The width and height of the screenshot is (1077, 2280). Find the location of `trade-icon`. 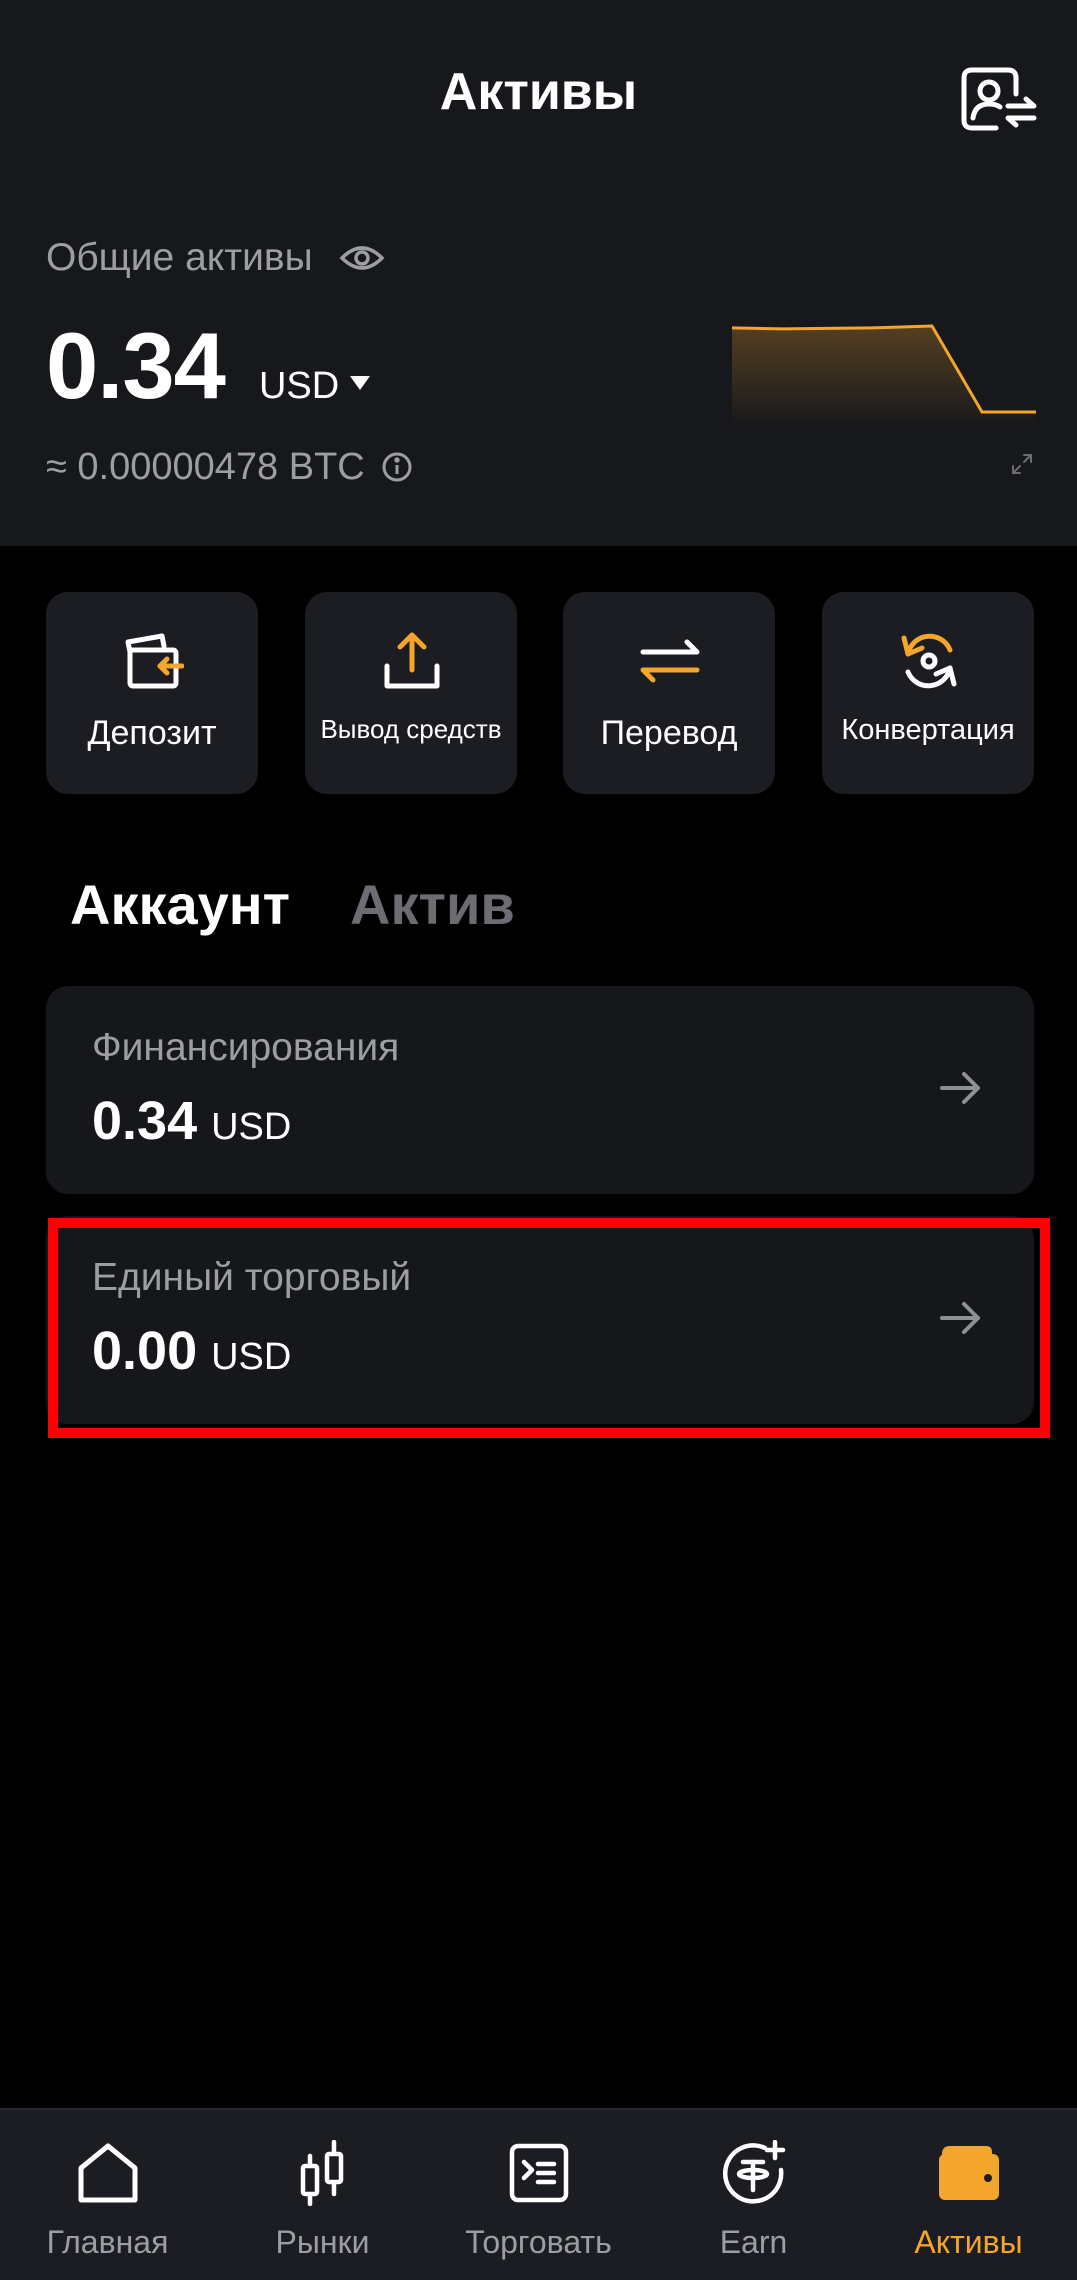

trade-icon is located at coordinates (539, 2173).